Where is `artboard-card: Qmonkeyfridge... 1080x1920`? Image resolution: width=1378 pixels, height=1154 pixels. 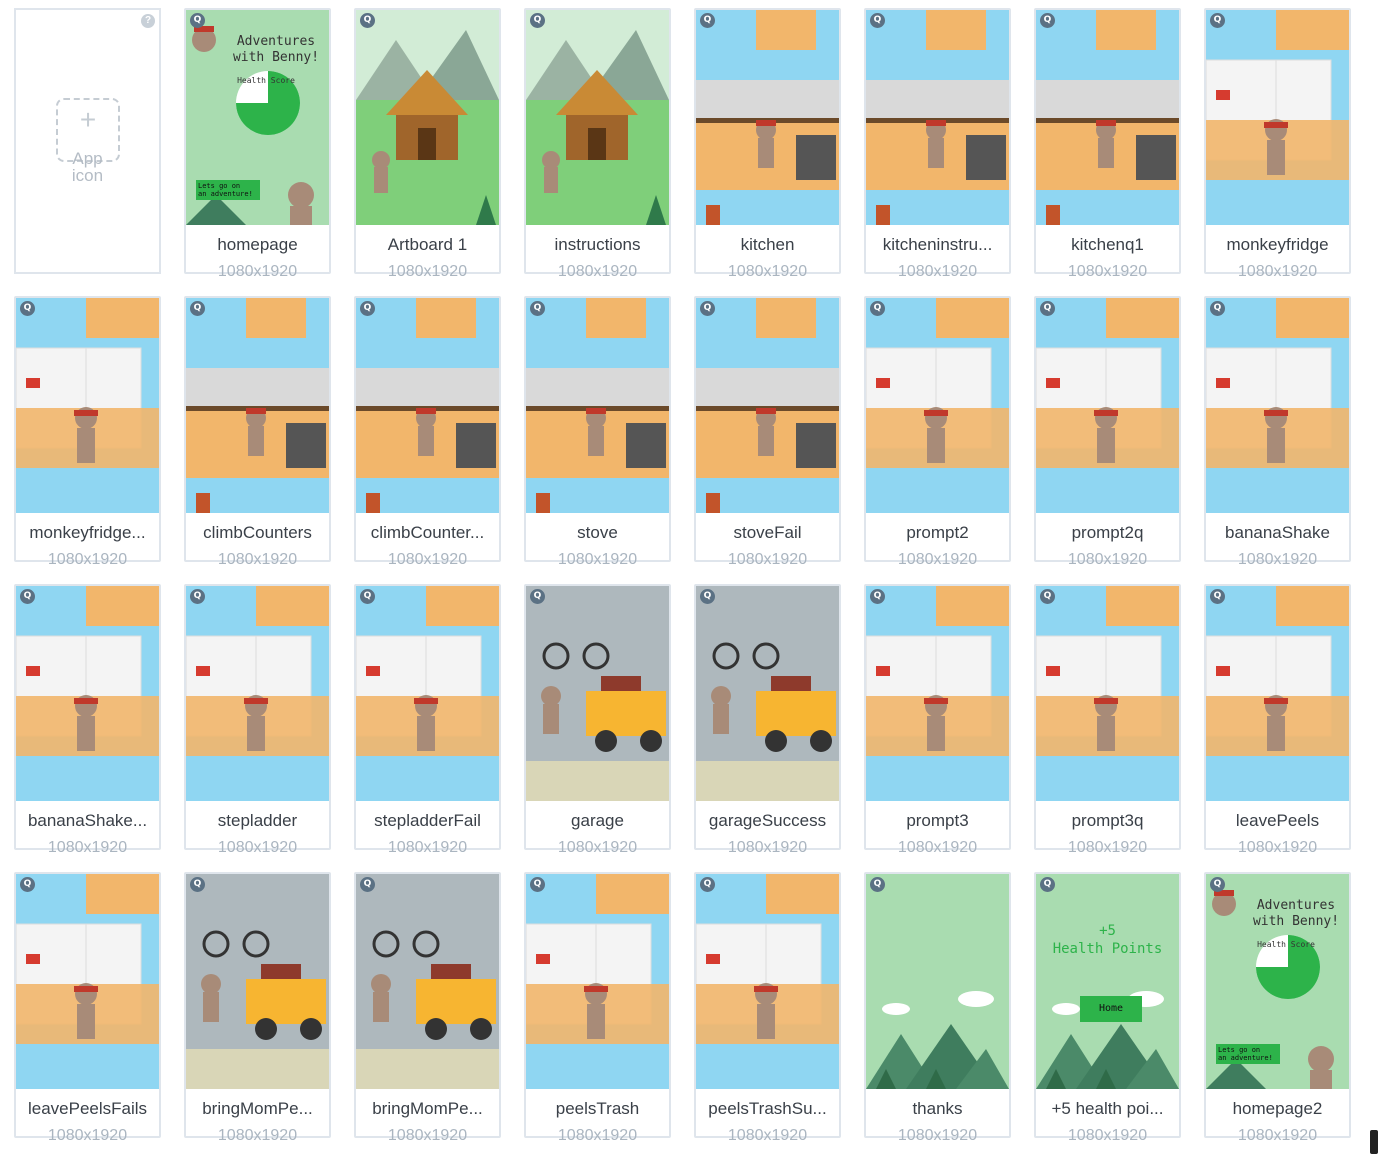 artboard-card: Qmonkeyfridge... 1080x1920 is located at coordinates (87, 432).